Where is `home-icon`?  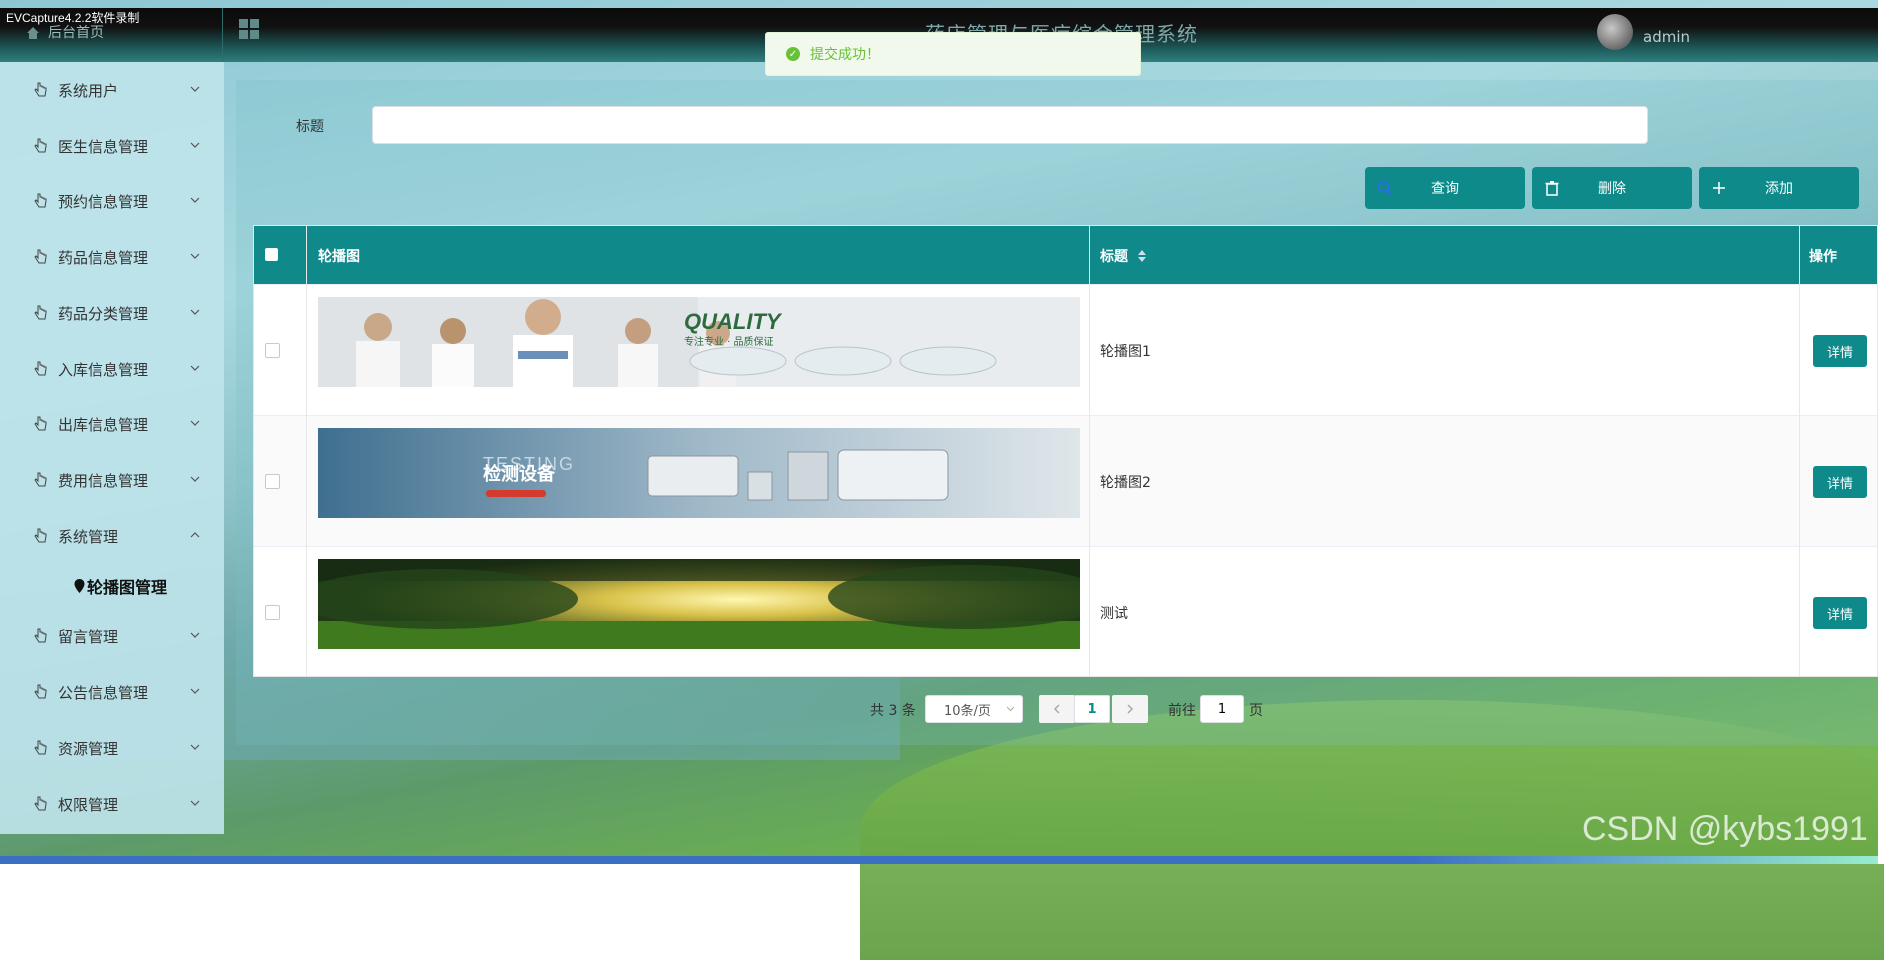
home-icon is located at coordinates (33, 33).